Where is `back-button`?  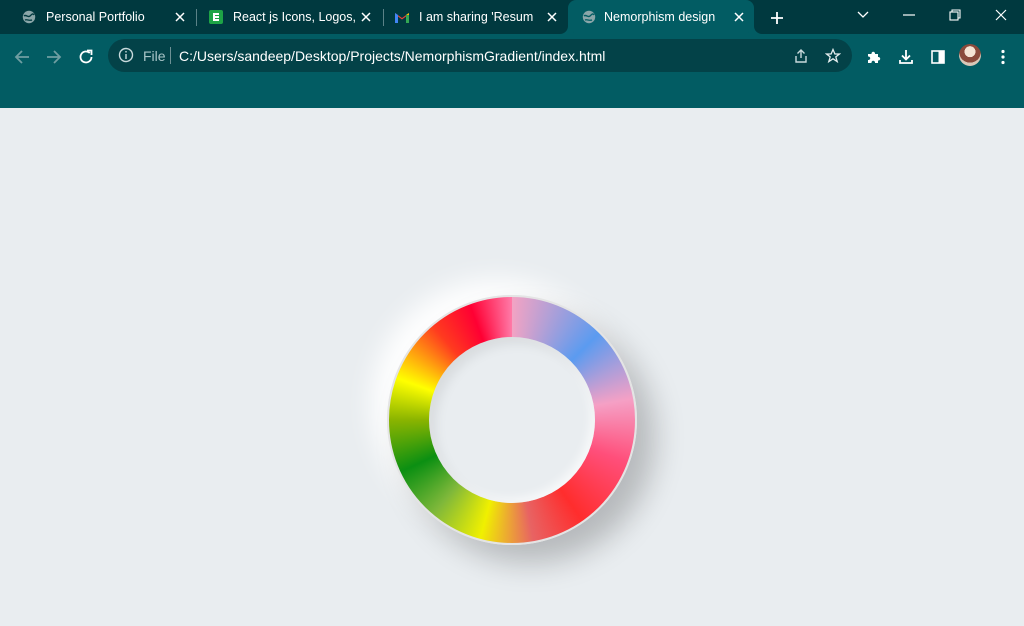
back-button is located at coordinates (22, 57).